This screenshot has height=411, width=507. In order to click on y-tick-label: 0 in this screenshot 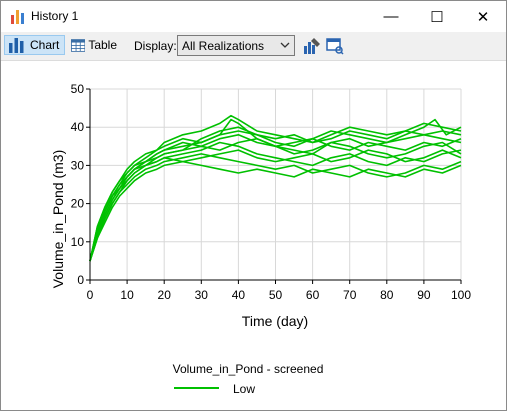, I will do `click(80, 280)`.